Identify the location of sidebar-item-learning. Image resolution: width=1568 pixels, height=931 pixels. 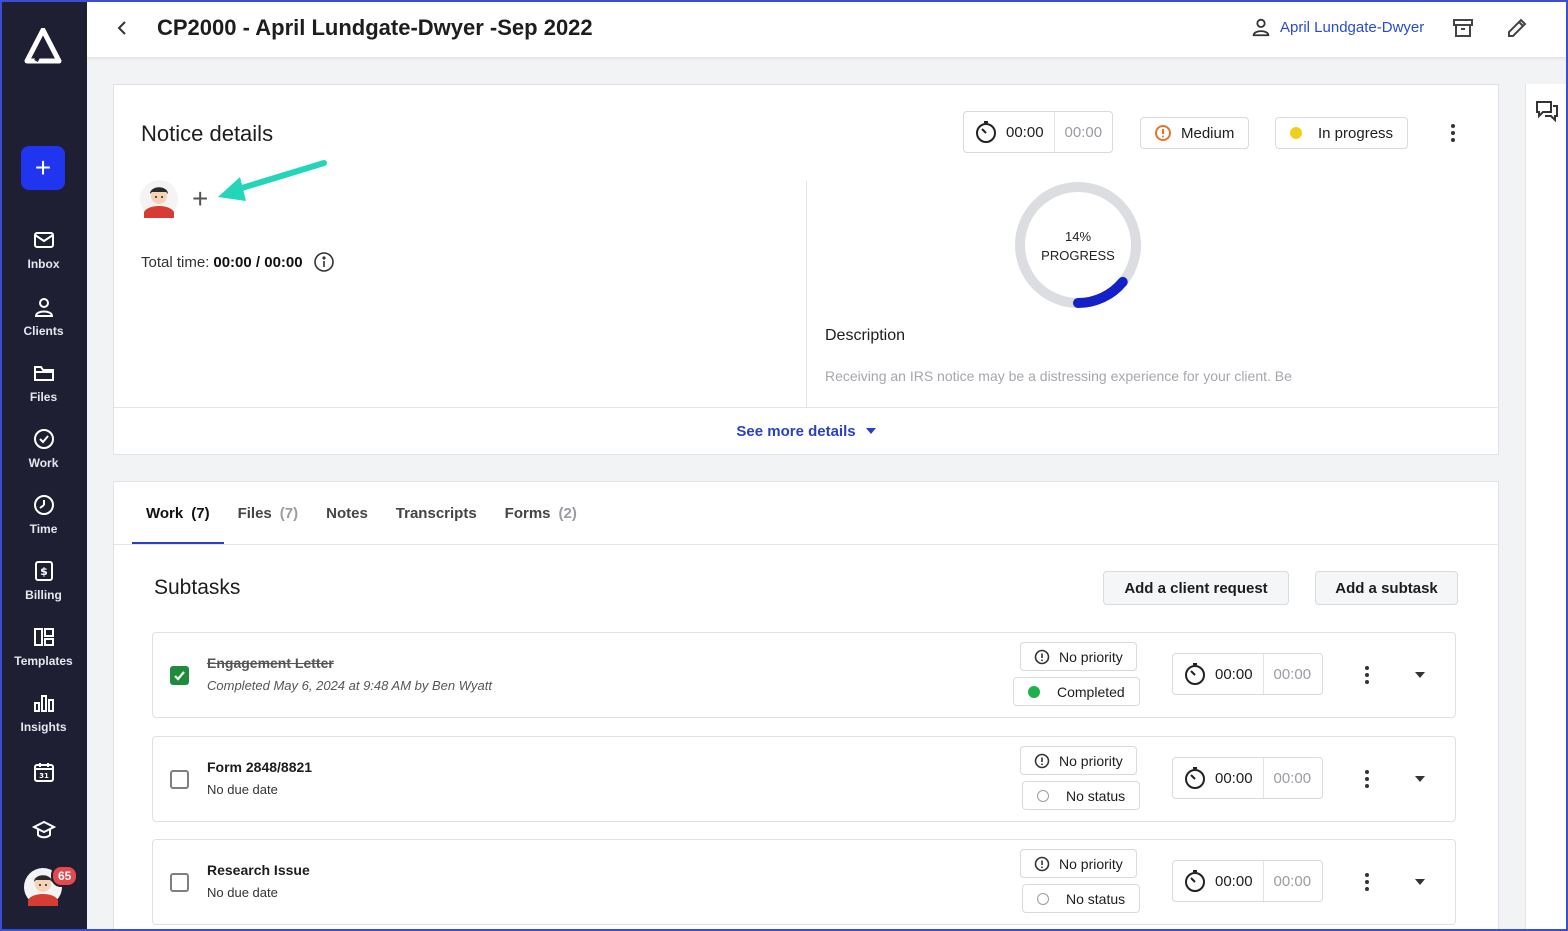
(43, 830).